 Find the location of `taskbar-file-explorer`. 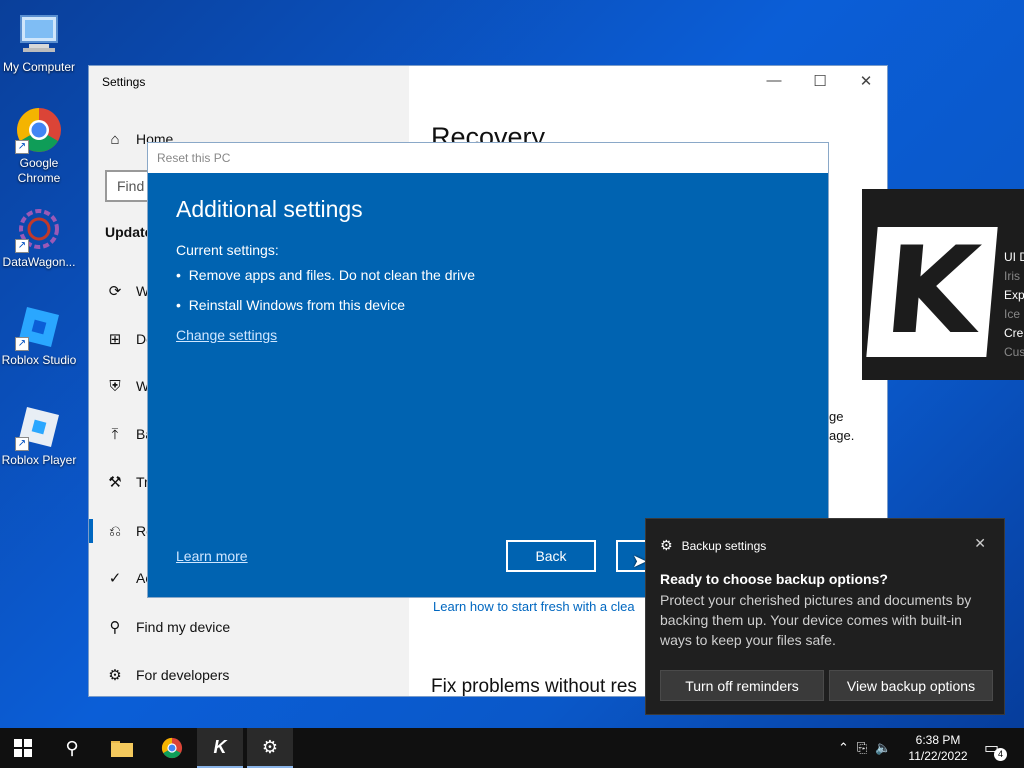

taskbar-file-explorer is located at coordinates (122, 748).